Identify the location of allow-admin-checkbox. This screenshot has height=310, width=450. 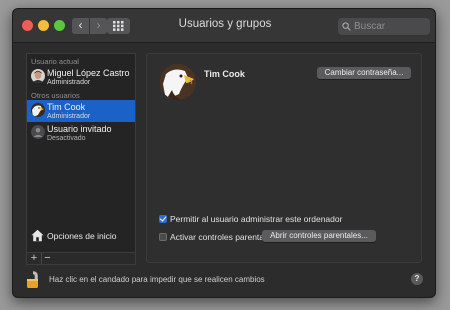
(163, 219).